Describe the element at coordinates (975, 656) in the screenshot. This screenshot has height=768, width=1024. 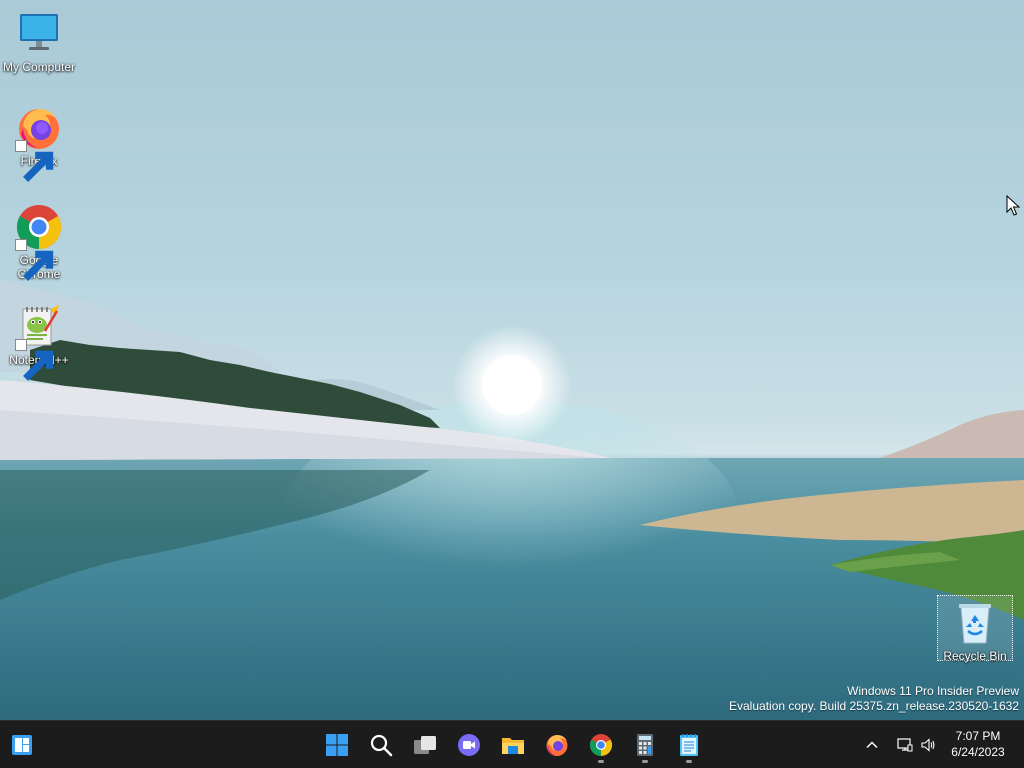
I see `desktop-icon-label: Recycle Bin` at that location.